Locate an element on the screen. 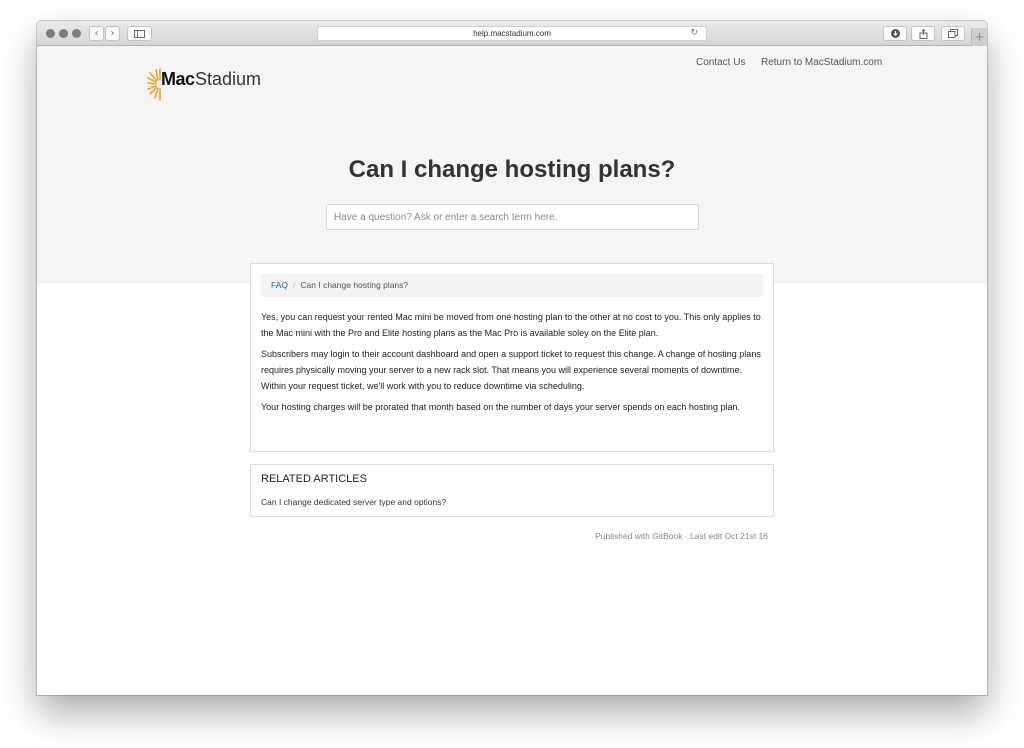 The height and width of the screenshot is (748, 1024). sidebar-button is located at coordinates (139, 33).